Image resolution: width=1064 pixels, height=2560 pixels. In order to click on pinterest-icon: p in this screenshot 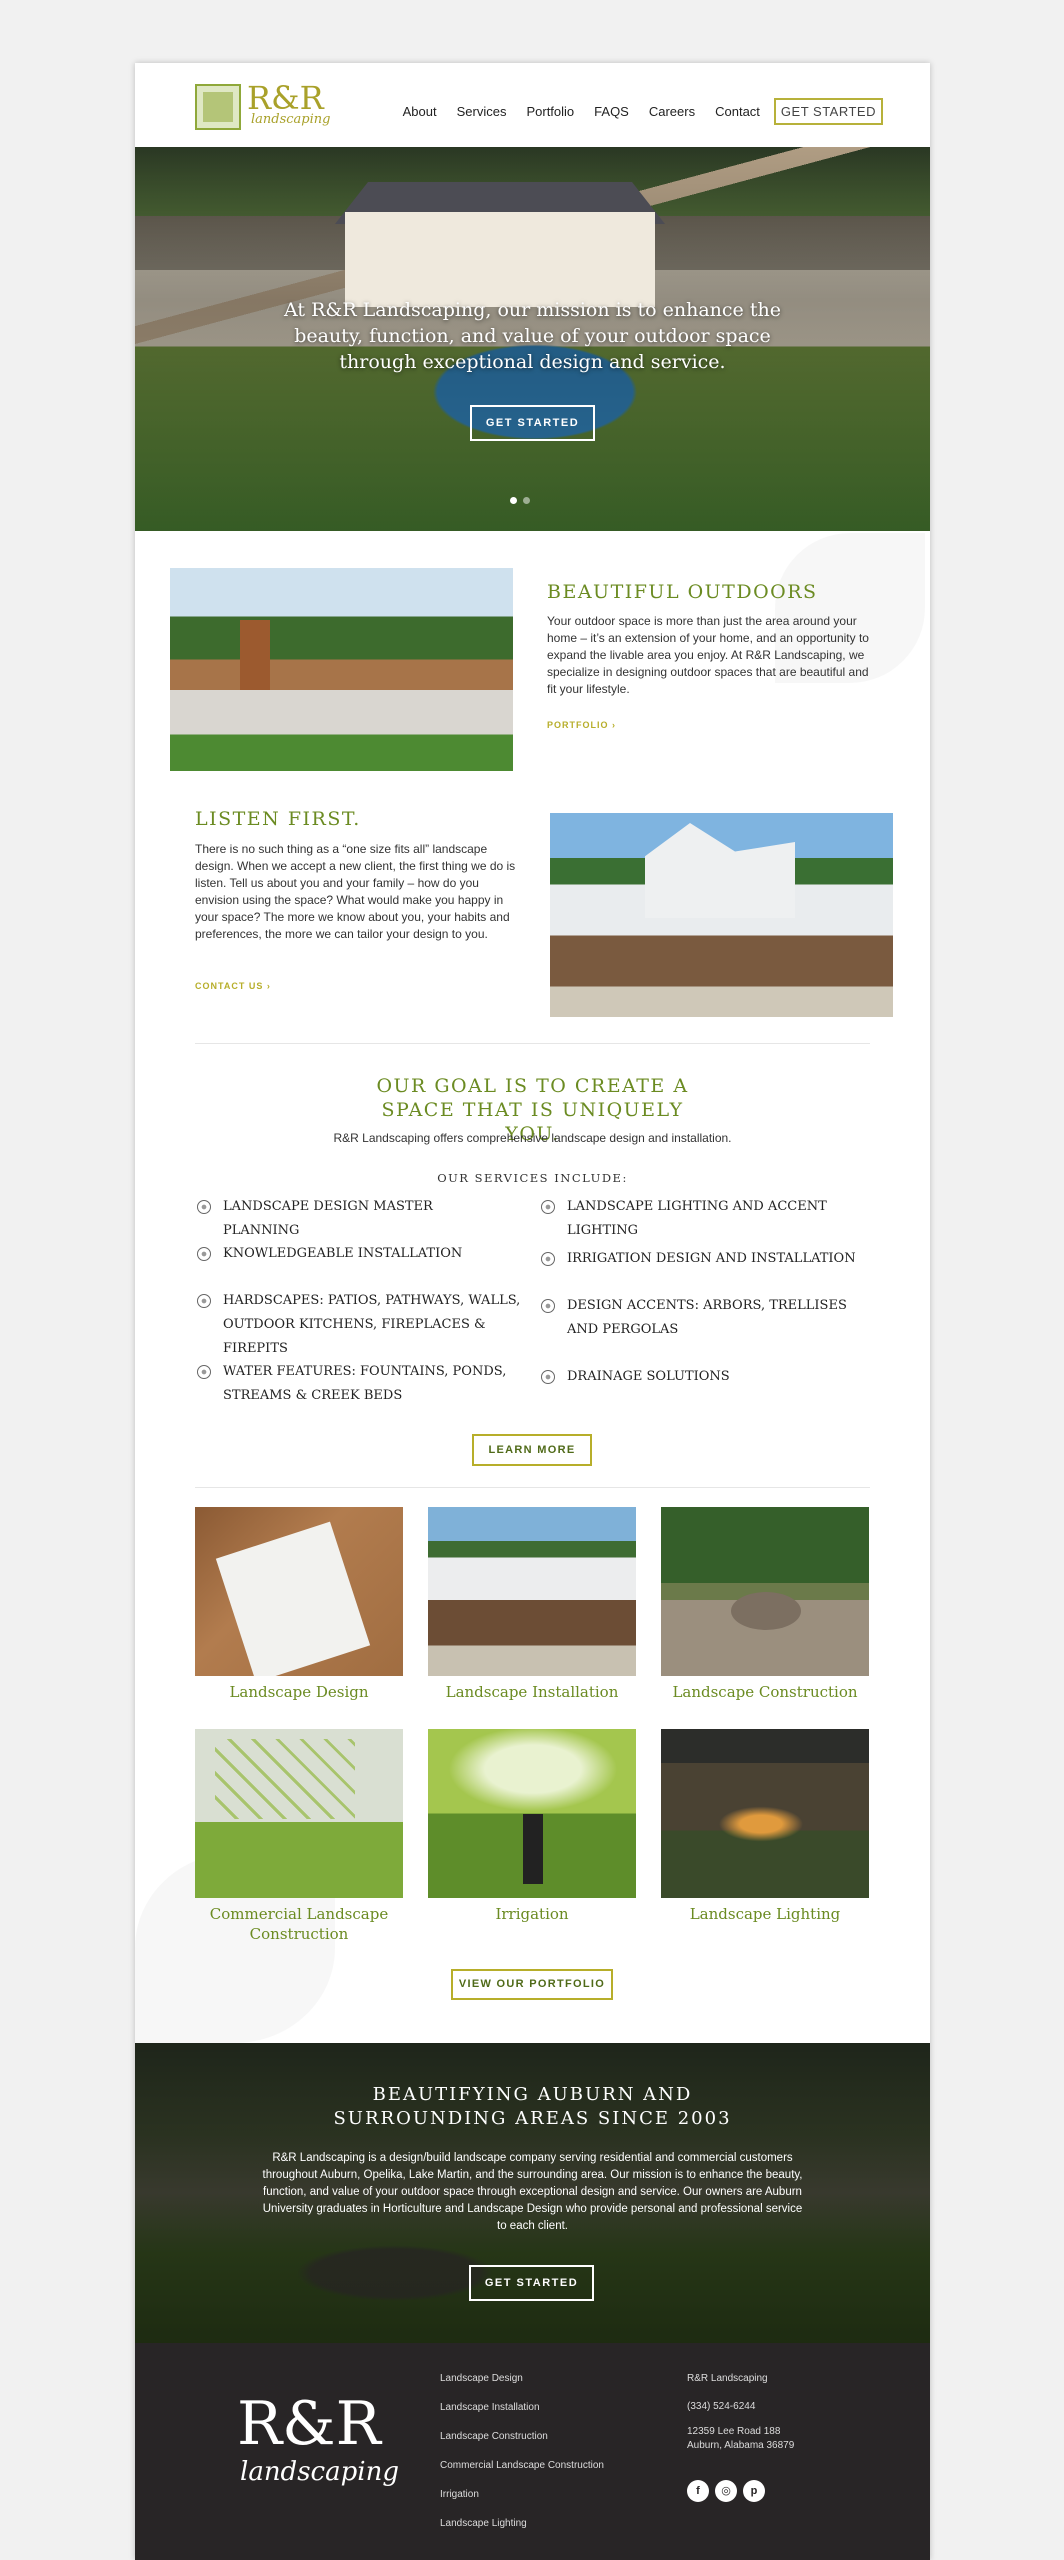, I will do `click(754, 2491)`.